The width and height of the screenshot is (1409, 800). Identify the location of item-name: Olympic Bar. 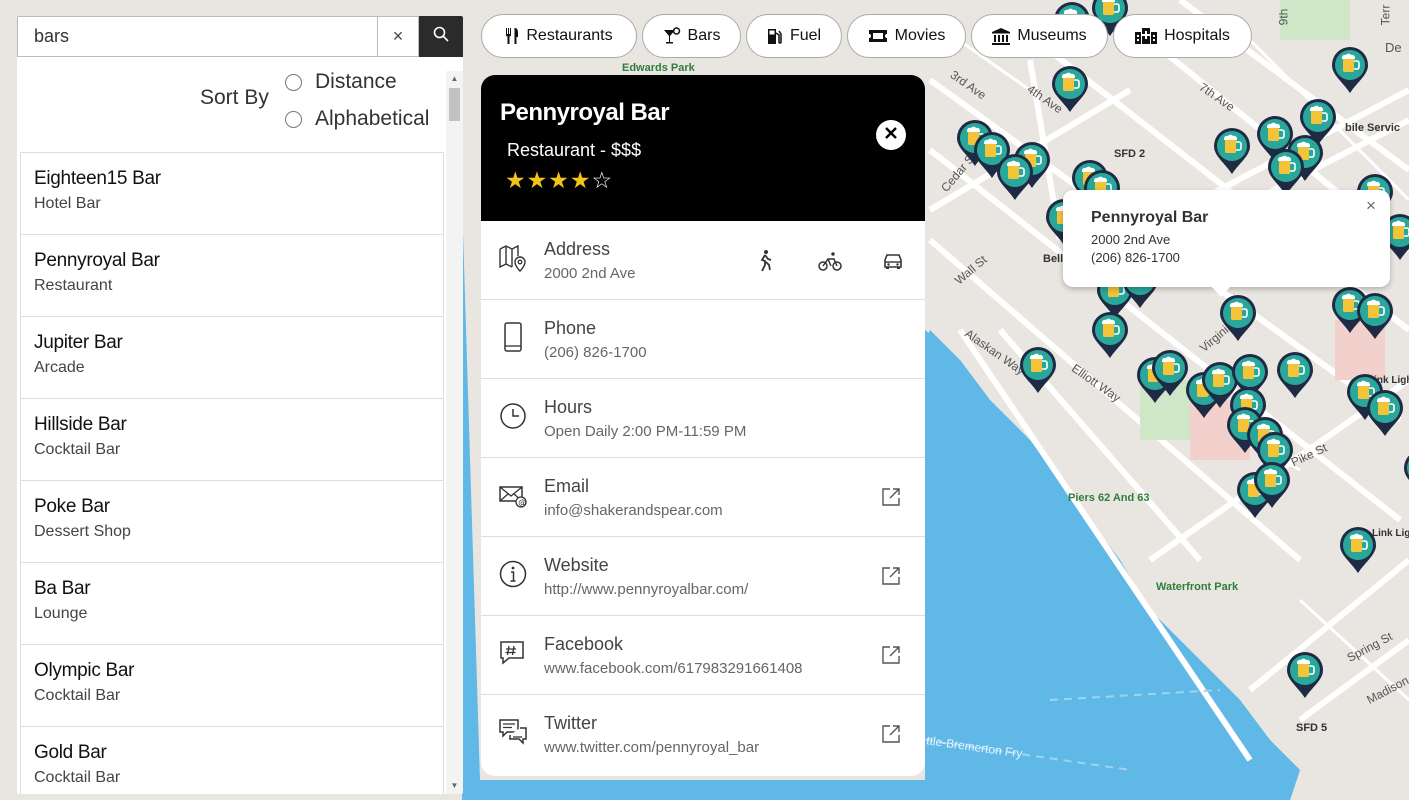
(84, 670).